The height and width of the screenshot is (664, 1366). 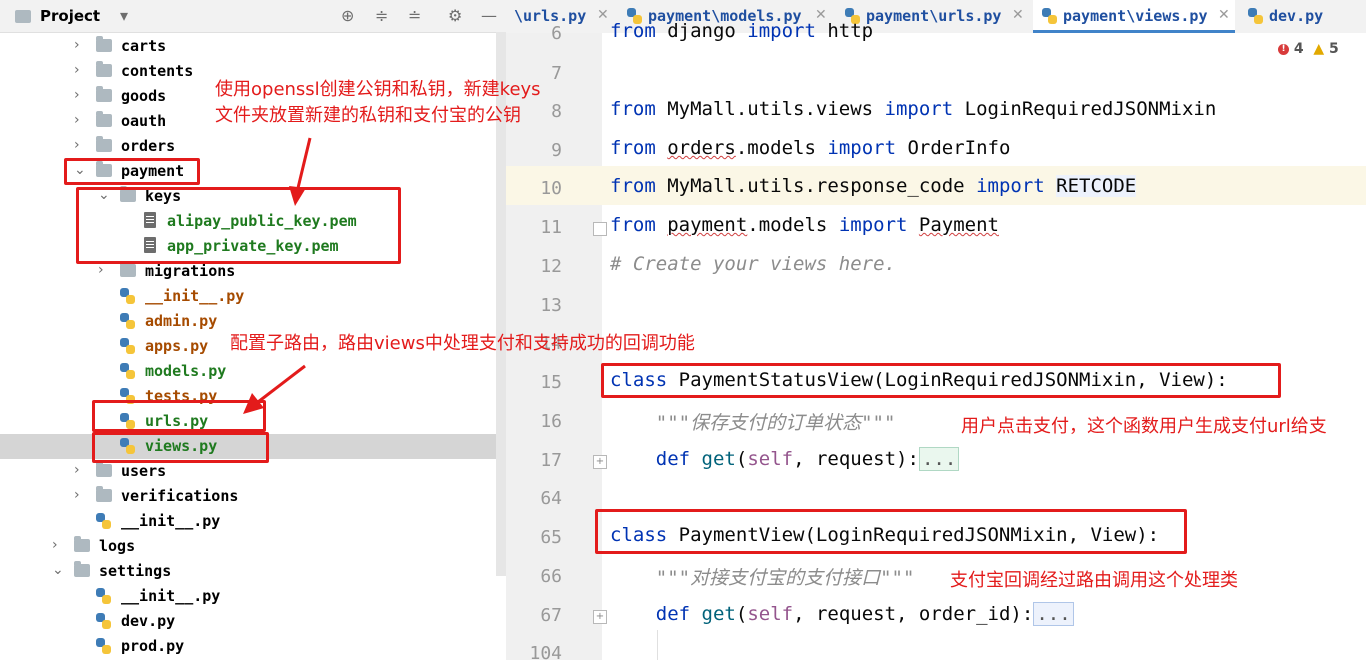 What do you see at coordinates (117, 546) in the screenshot?
I see `tree-item-label: logs` at bounding box center [117, 546].